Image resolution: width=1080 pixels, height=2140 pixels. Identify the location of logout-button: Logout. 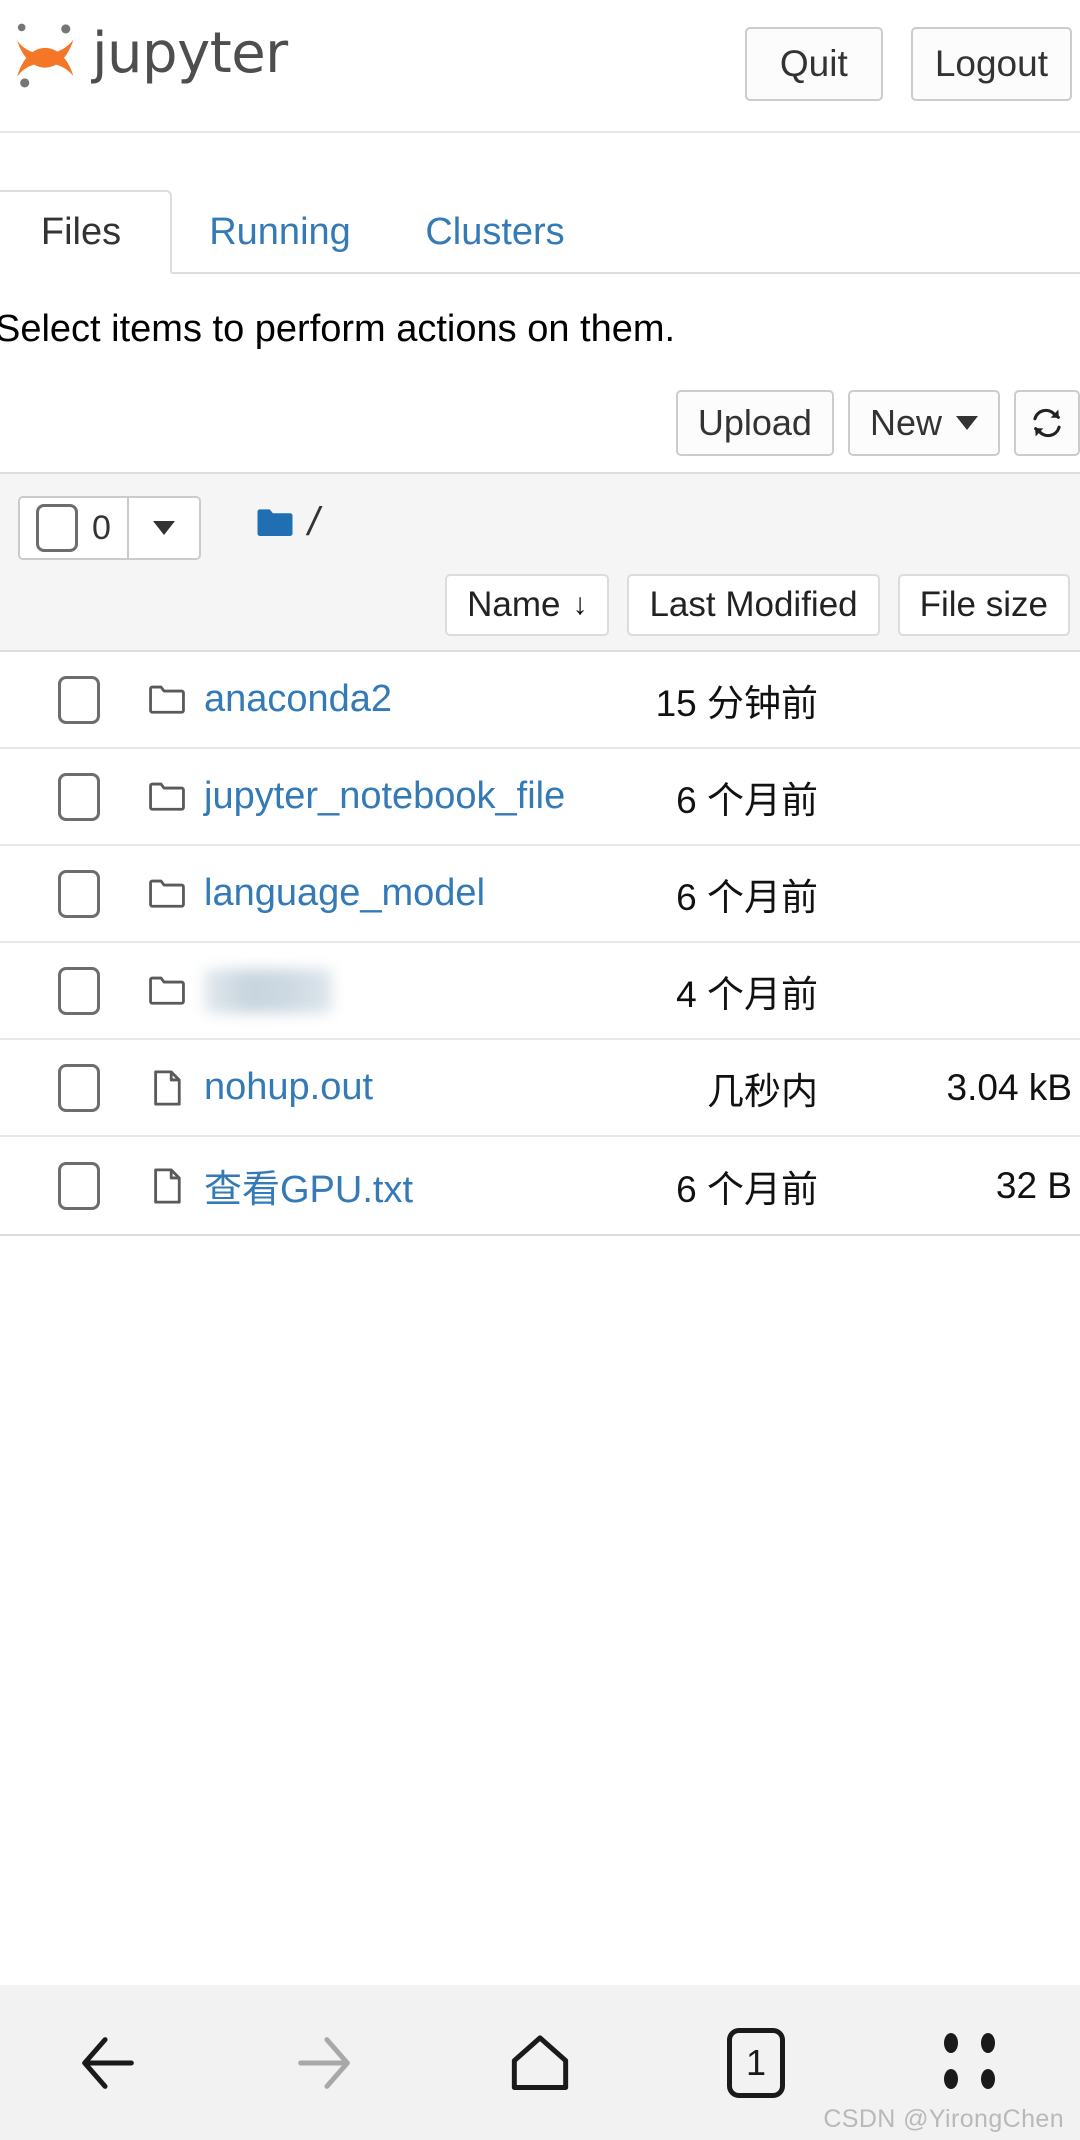
(991, 64).